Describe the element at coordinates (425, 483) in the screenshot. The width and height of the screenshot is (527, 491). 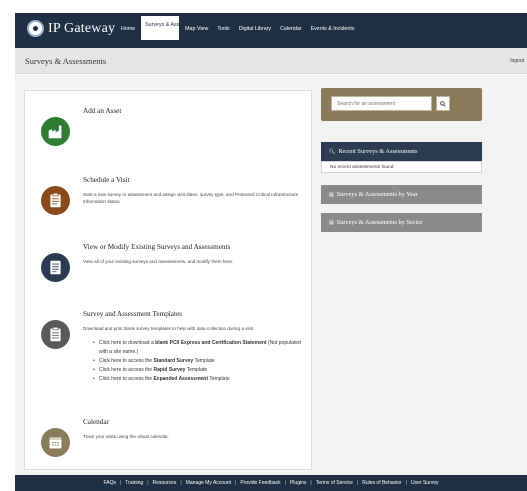
I see `footer-link-user-survey: User Survey` at that location.